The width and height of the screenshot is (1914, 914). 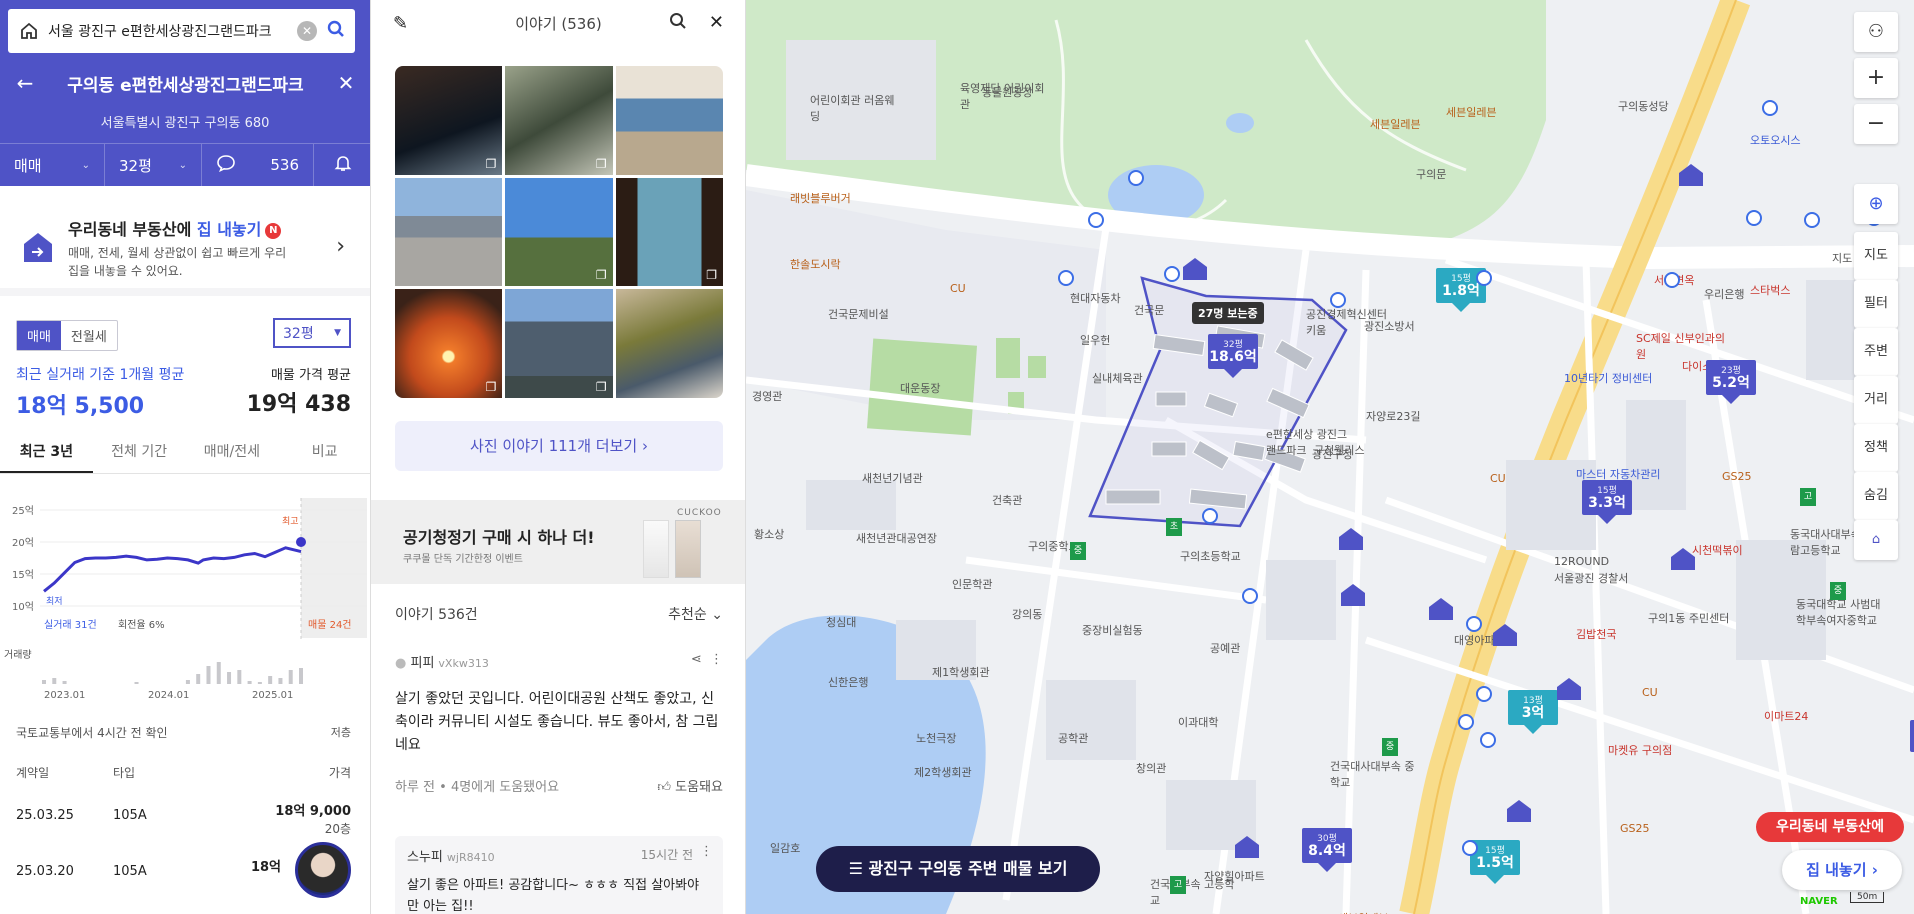 What do you see at coordinates (767, 396) in the screenshot?
I see `map-label: 경영관` at bounding box center [767, 396].